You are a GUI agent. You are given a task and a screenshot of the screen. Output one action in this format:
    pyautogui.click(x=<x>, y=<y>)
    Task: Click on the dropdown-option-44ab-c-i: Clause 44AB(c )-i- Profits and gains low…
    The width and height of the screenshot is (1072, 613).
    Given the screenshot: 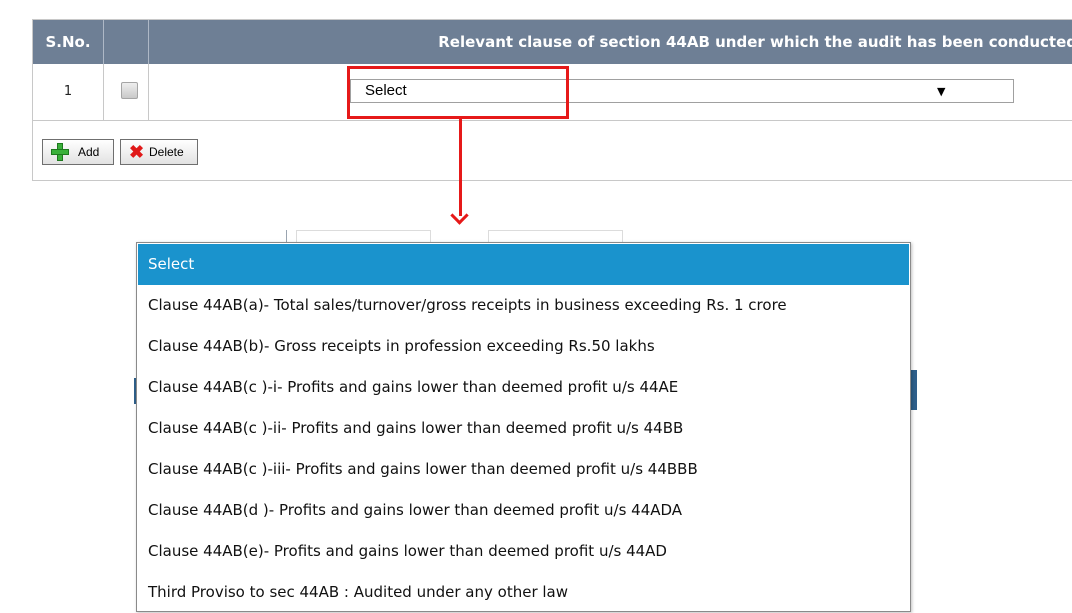 What is the action you would take?
    pyautogui.click(x=523, y=387)
    